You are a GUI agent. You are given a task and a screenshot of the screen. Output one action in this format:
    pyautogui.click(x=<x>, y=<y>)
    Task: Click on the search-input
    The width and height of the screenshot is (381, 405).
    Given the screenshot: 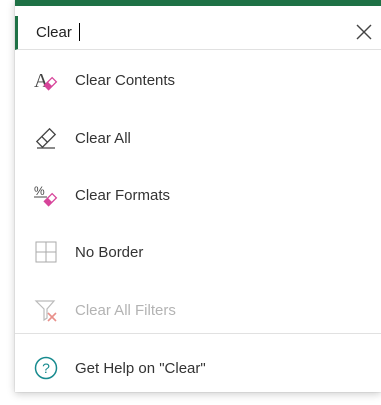 What is the action you would take?
    pyautogui.click(x=186, y=32)
    